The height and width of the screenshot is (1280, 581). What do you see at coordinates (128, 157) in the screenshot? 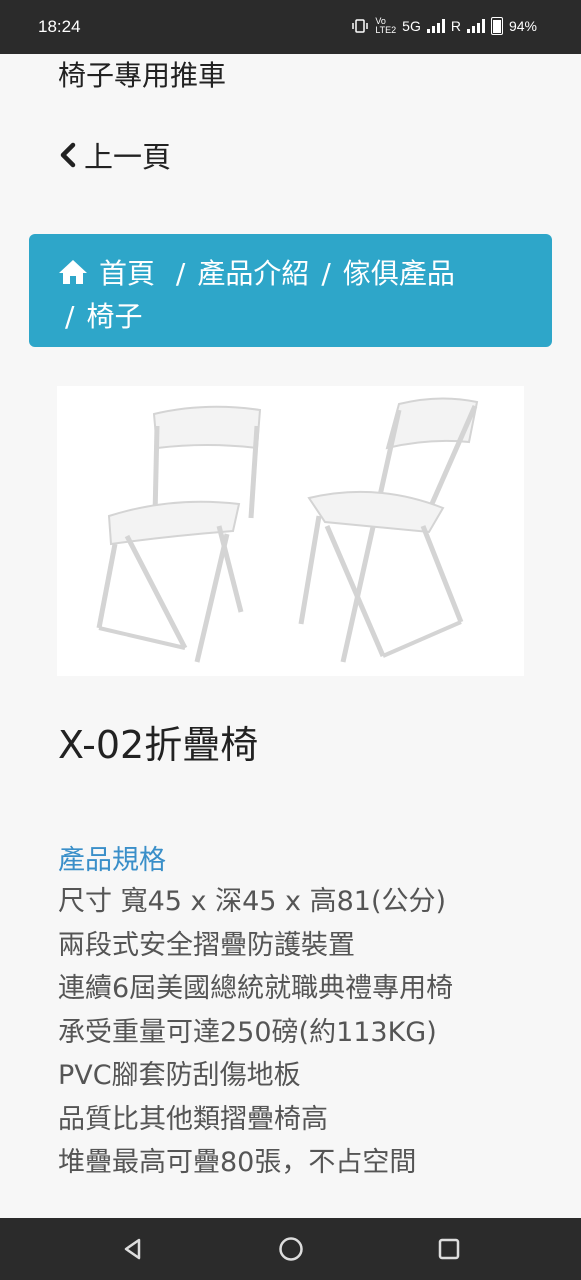
I see `back-link-label: 上一頁` at bounding box center [128, 157].